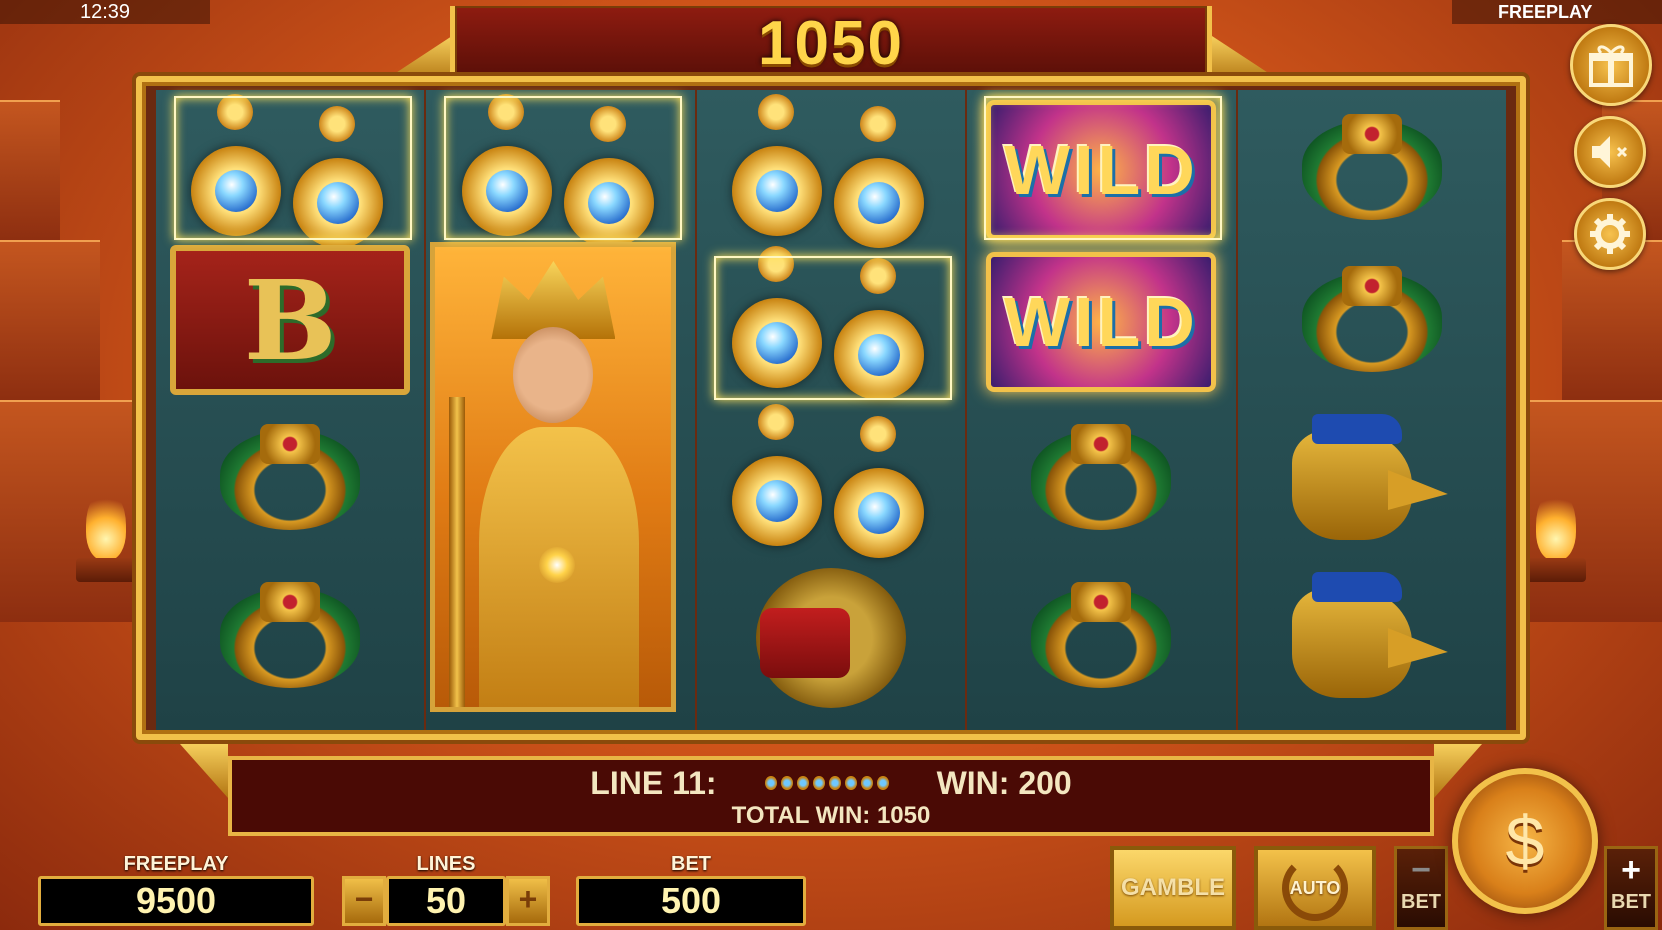 This screenshot has width=1662, height=930. I want to click on gift-icon, so click(1611, 66).